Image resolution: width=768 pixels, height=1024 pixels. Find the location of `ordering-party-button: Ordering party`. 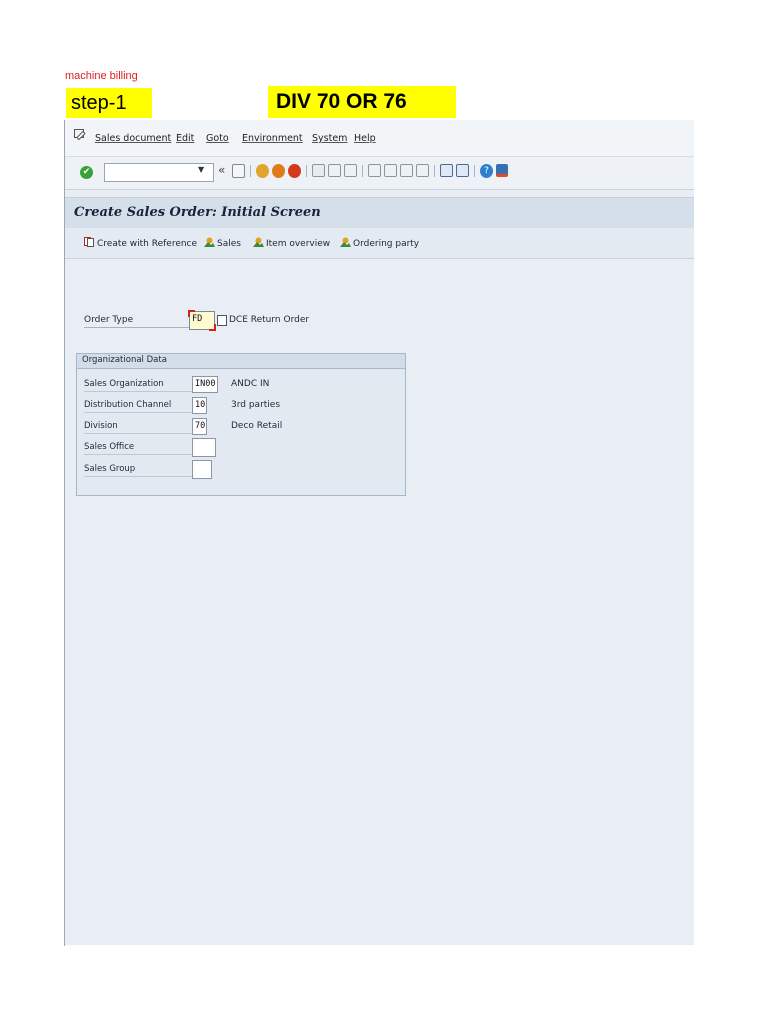

ordering-party-button: Ordering party is located at coordinates (379, 243).